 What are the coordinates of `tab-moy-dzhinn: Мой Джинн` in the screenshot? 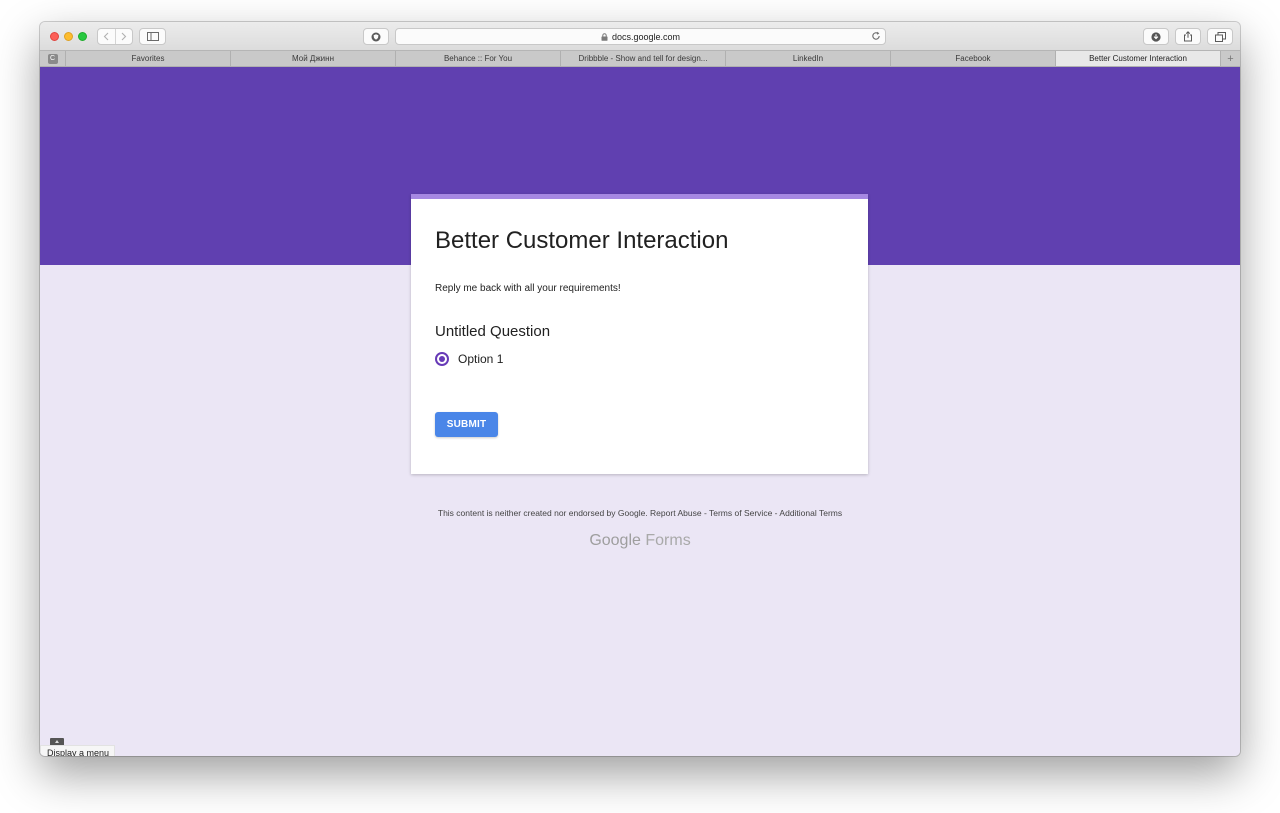 It's located at (313, 58).